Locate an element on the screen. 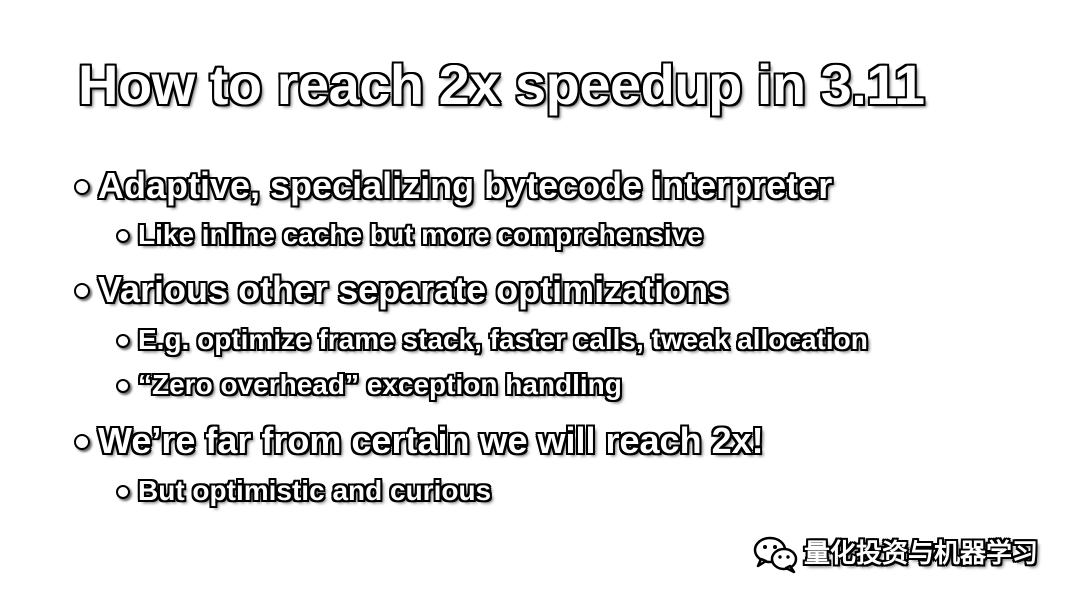 The width and height of the screenshot is (1080, 602). sub-bullet-item: But optimistic and curious is located at coordinates (304, 491).